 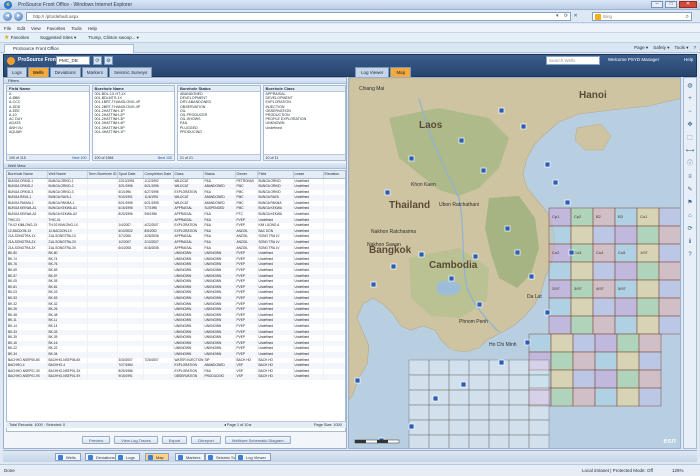 I want to click on command-item: ?, so click(x=694, y=48).